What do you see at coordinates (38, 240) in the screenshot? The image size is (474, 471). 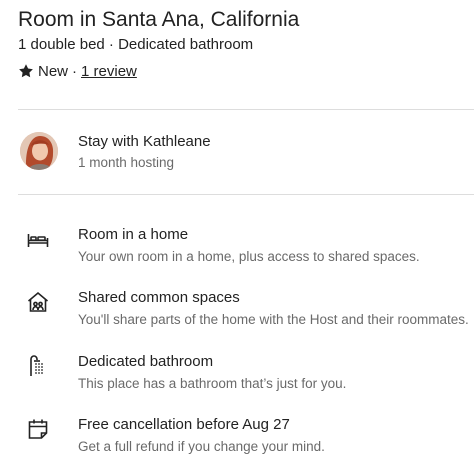 I see `bed-icon` at bounding box center [38, 240].